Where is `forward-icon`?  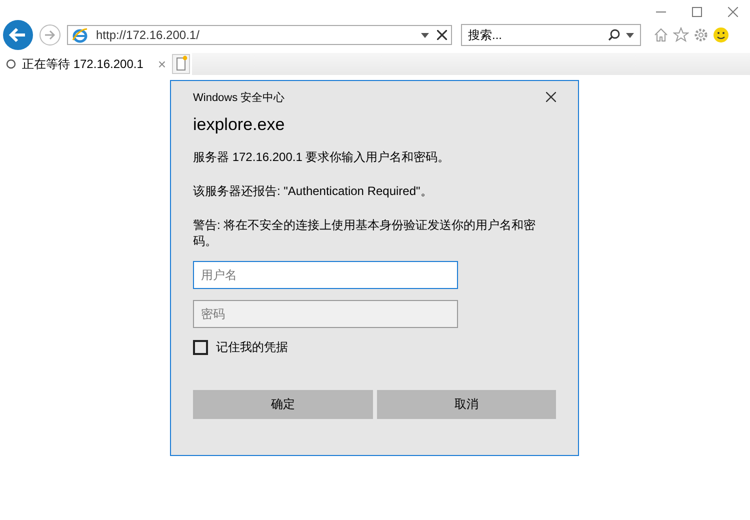
forward-icon is located at coordinates (50, 35).